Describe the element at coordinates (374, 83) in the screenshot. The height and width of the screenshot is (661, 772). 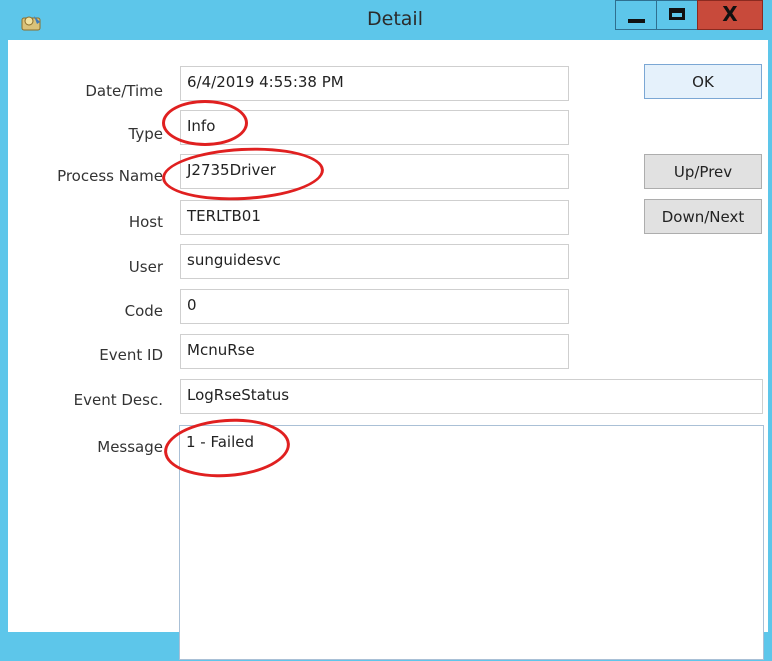
I see `datetime-field: 6/4/2019 4:55:38 PM` at that location.